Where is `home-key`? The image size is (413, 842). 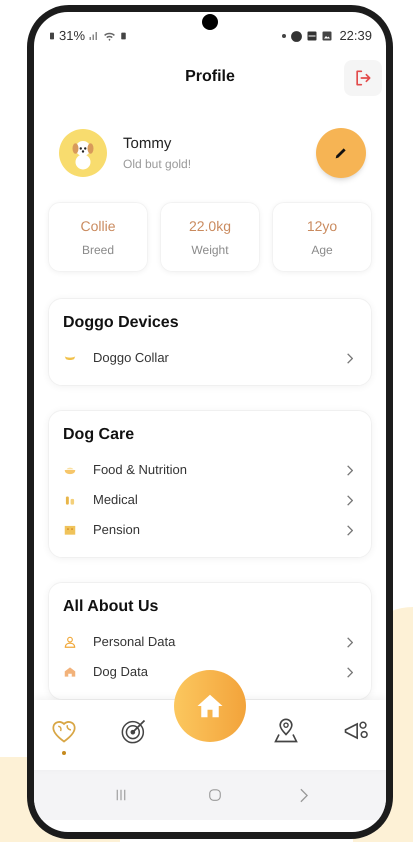
home-key is located at coordinates (215, 795).